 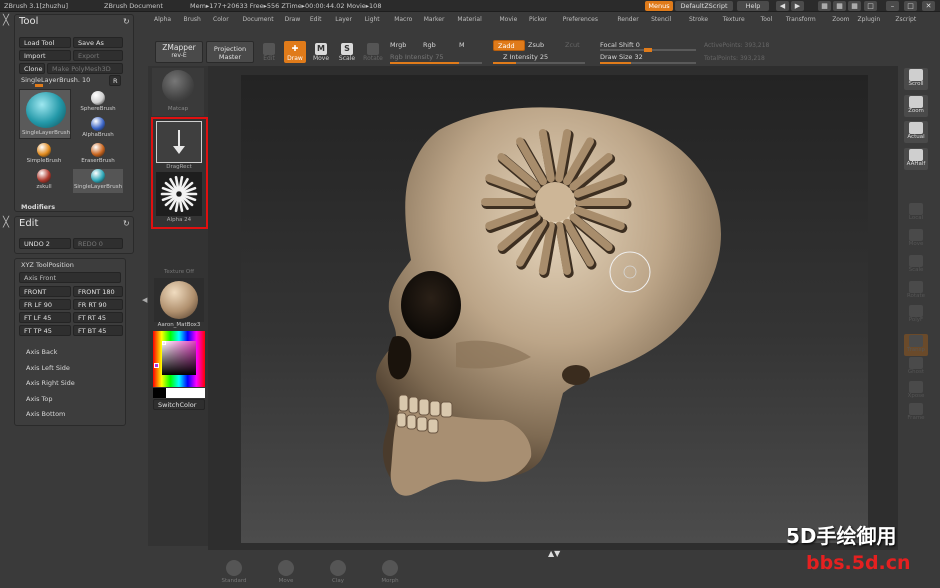 What do you see at coordinates (32, 68) in the screenshot?
I see `clone-button: Clone` at bounding box center [32, 68].